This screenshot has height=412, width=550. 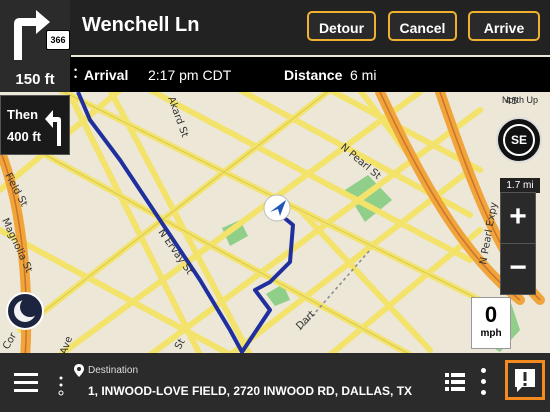 I want to click on list-icon, so click(x=455, y=382).